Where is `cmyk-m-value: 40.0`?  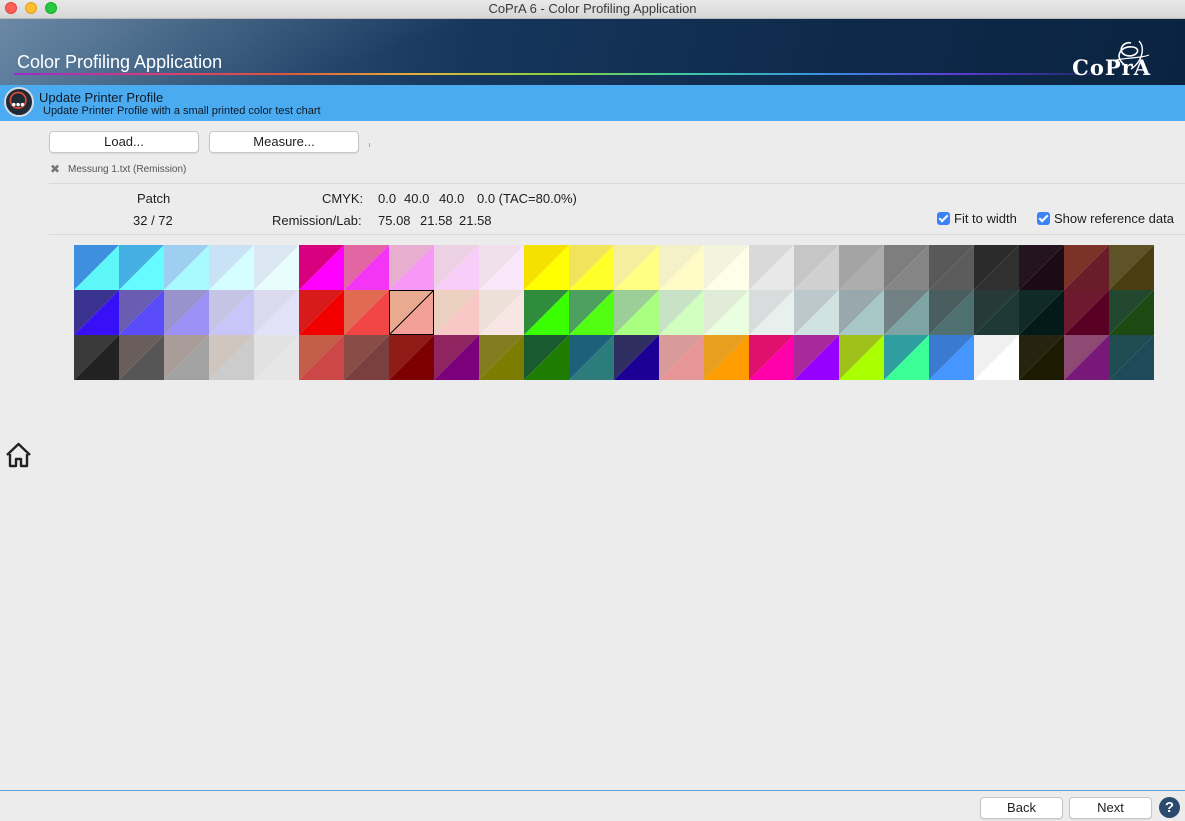
cmyk-m-value: 40.0 is located at coordinates (417, 198).